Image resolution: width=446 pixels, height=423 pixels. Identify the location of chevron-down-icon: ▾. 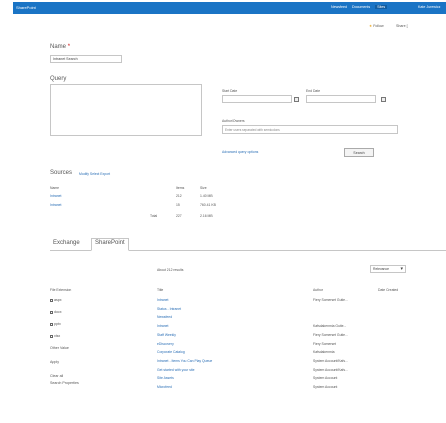
(401, 269).